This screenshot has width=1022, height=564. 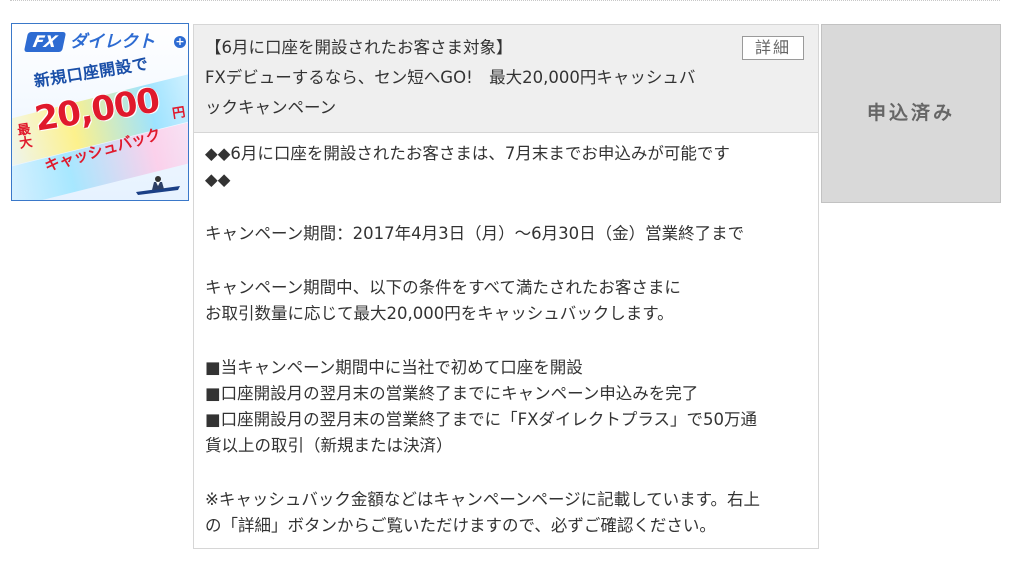 I want to click on campaign-period: キャンペーン期間：2017年4月3日（月）〜6月30日（金）営業終了まで, so click(x=475, y=233).